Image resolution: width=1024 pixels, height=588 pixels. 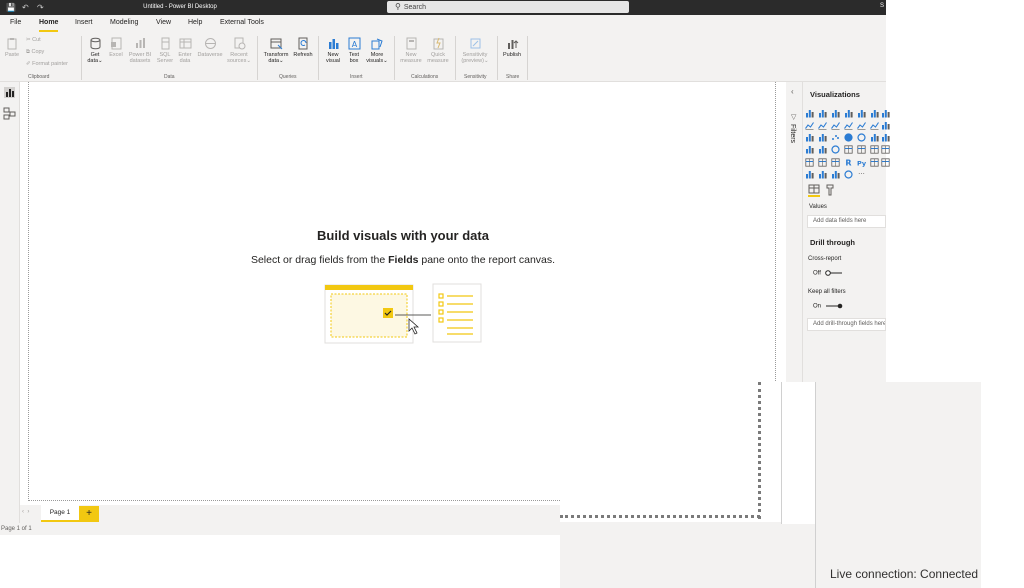 What do you see at coordinates (904, 574) in the screenshot?
I see `live-connection-status: Live connection: Connected` at bounding box center [904, 574].